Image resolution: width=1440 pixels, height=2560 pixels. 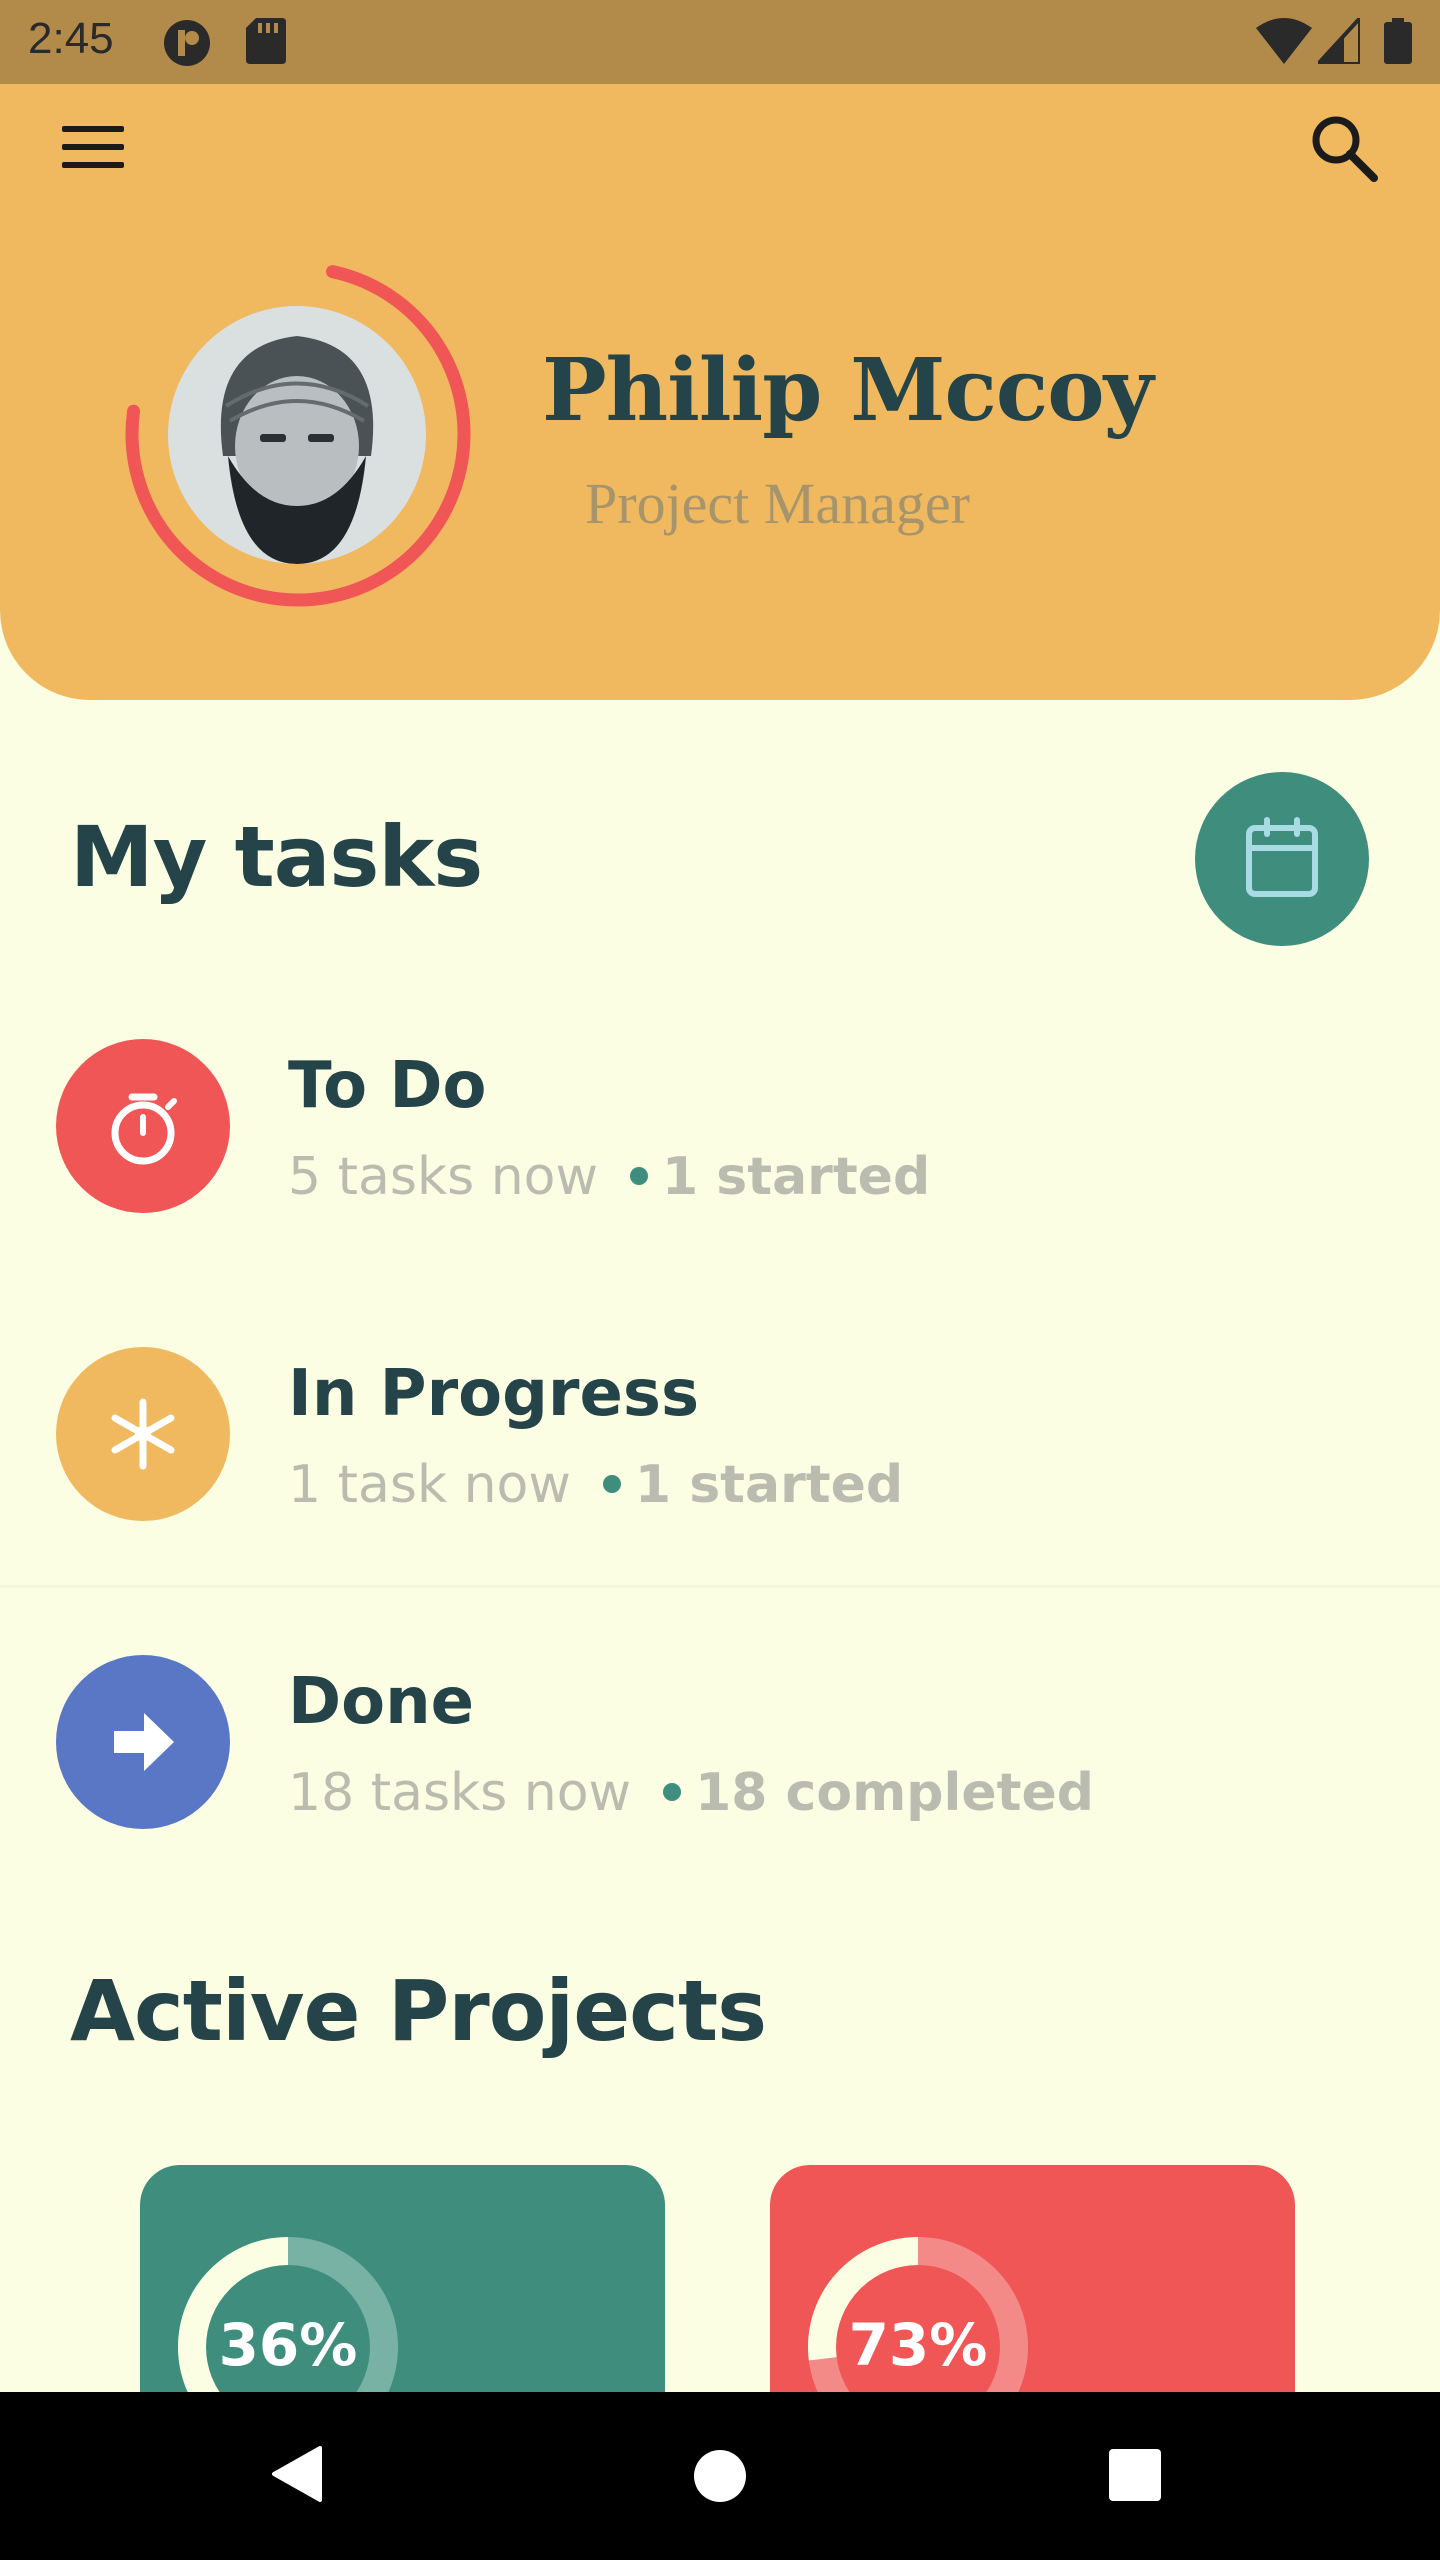 I want to click on project-percent: 73%, so click(x=918, y=2345).